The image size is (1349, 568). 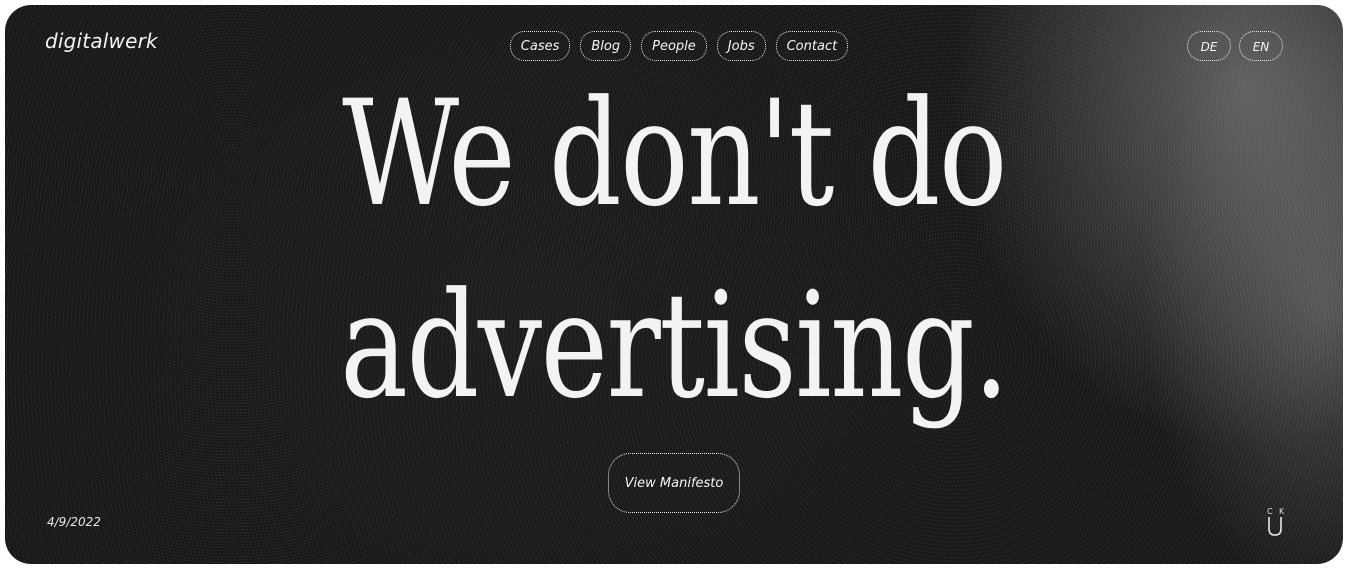 I want to click on view-manifesto-button: View Manifesto, so click(x=674, y=483).